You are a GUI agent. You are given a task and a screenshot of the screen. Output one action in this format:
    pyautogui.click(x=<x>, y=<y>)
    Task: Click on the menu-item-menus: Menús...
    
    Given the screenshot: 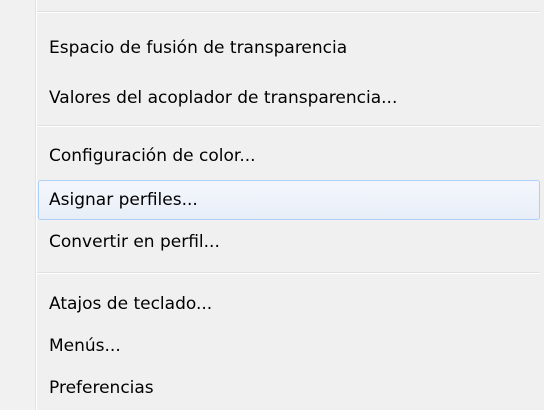 What is the action you would take?
    pyautogui.click(x=289, y=346)
    